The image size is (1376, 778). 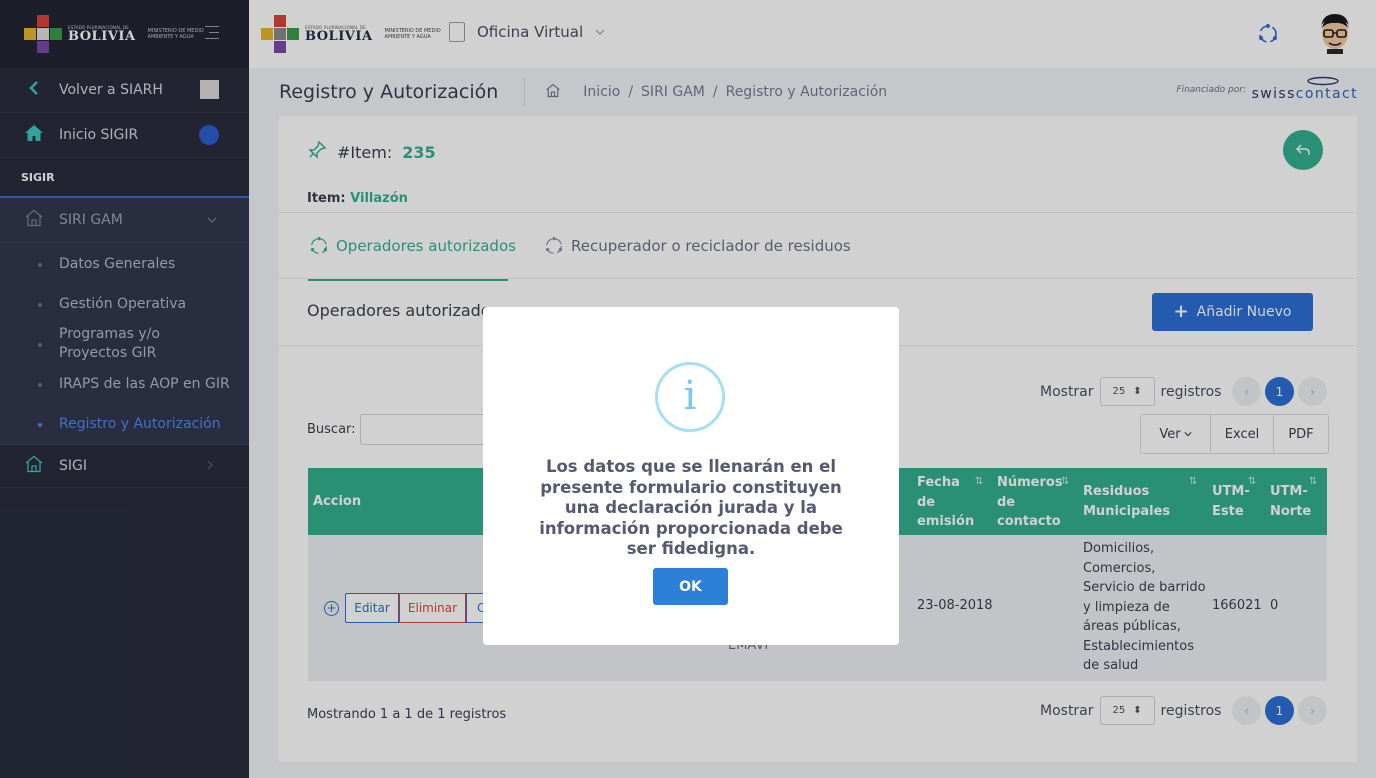 What do you see at coordinates (690, 397) in the screenshot?
I see `info-icon: i` at bounding box center [690, 397].